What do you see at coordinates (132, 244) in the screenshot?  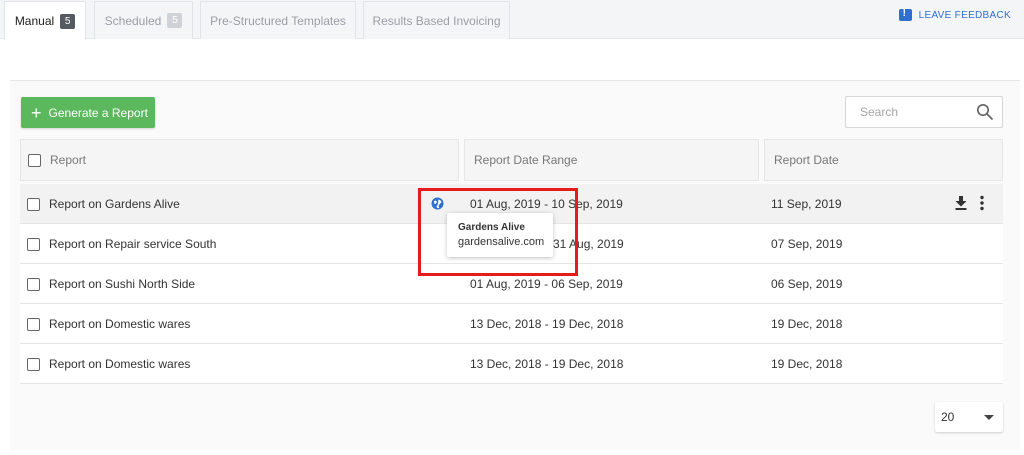 I see `report-name: Report on Repair service South` at bounding box center [132, 244].